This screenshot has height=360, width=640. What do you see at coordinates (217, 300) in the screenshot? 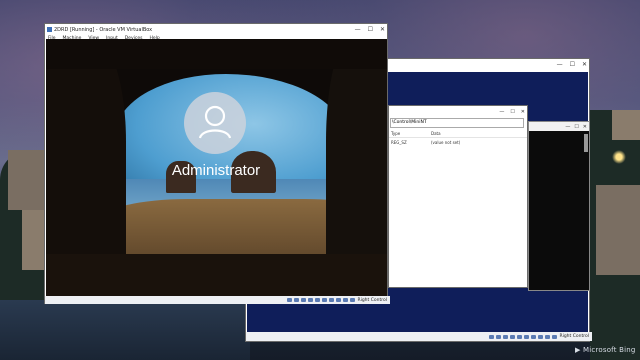
I see `vm1-statusbar: Right Control` at bounding box center [217, 300].